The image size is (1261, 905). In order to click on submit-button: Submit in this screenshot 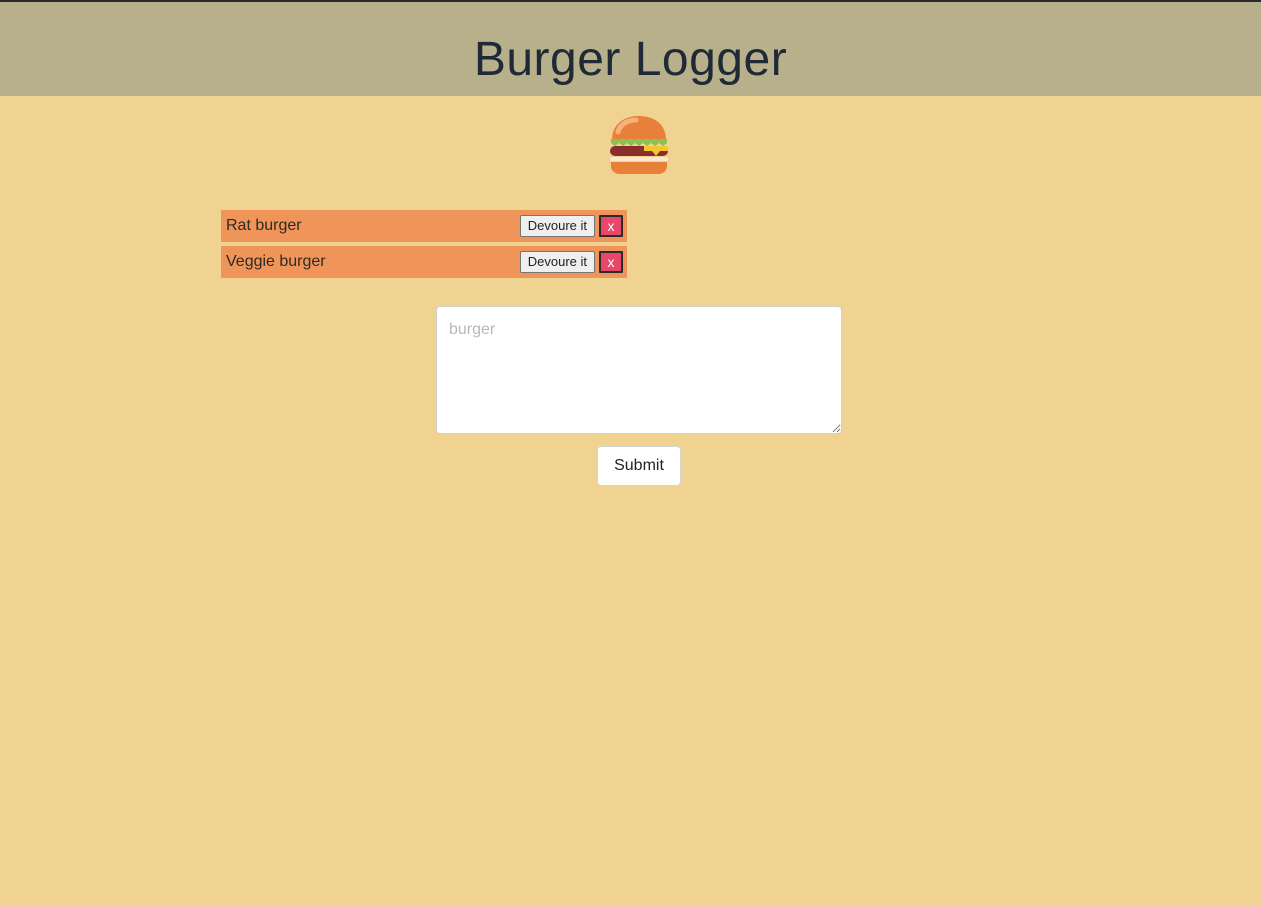, I will do `click(639, 466)`.